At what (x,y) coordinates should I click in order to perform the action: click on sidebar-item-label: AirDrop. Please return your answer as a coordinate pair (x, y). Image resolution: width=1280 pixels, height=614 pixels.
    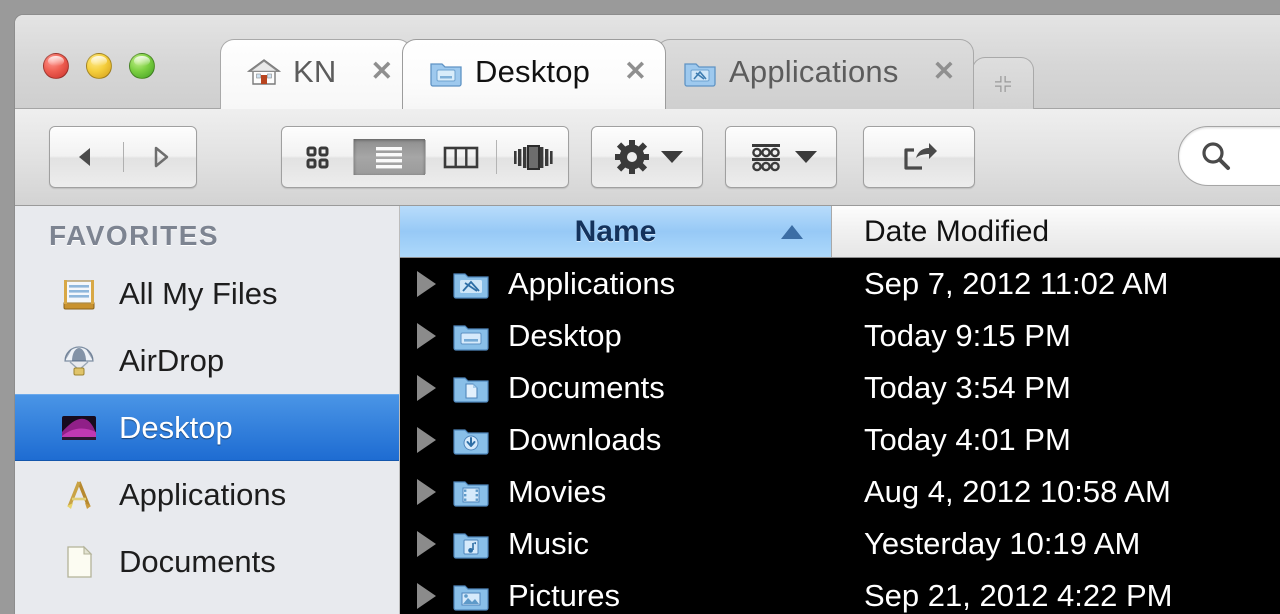
    Looking at the image, I should click on (172, 360).